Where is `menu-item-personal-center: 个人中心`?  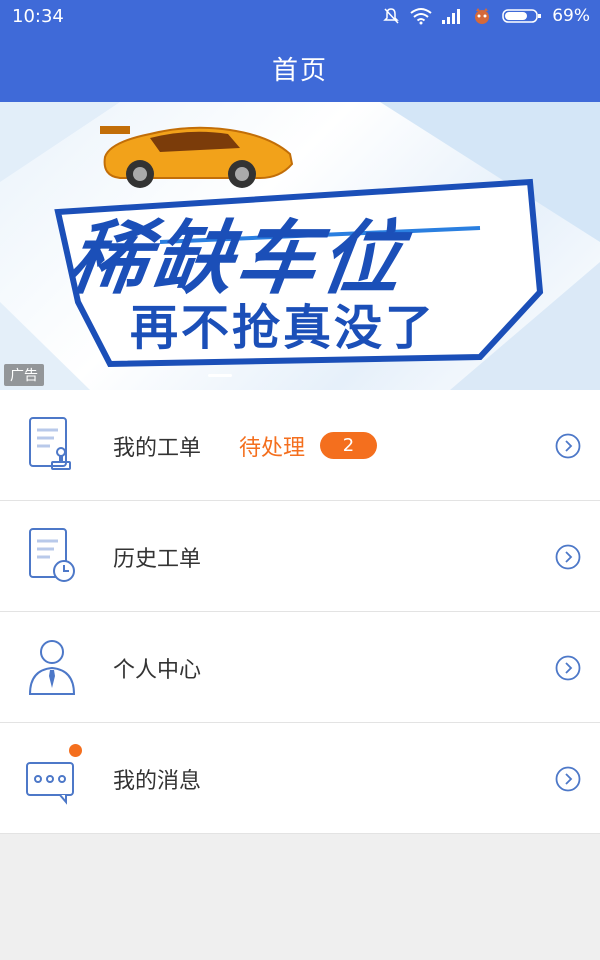 menu-item-personal-center: 个人中心 is located at coordinates (300, 667).